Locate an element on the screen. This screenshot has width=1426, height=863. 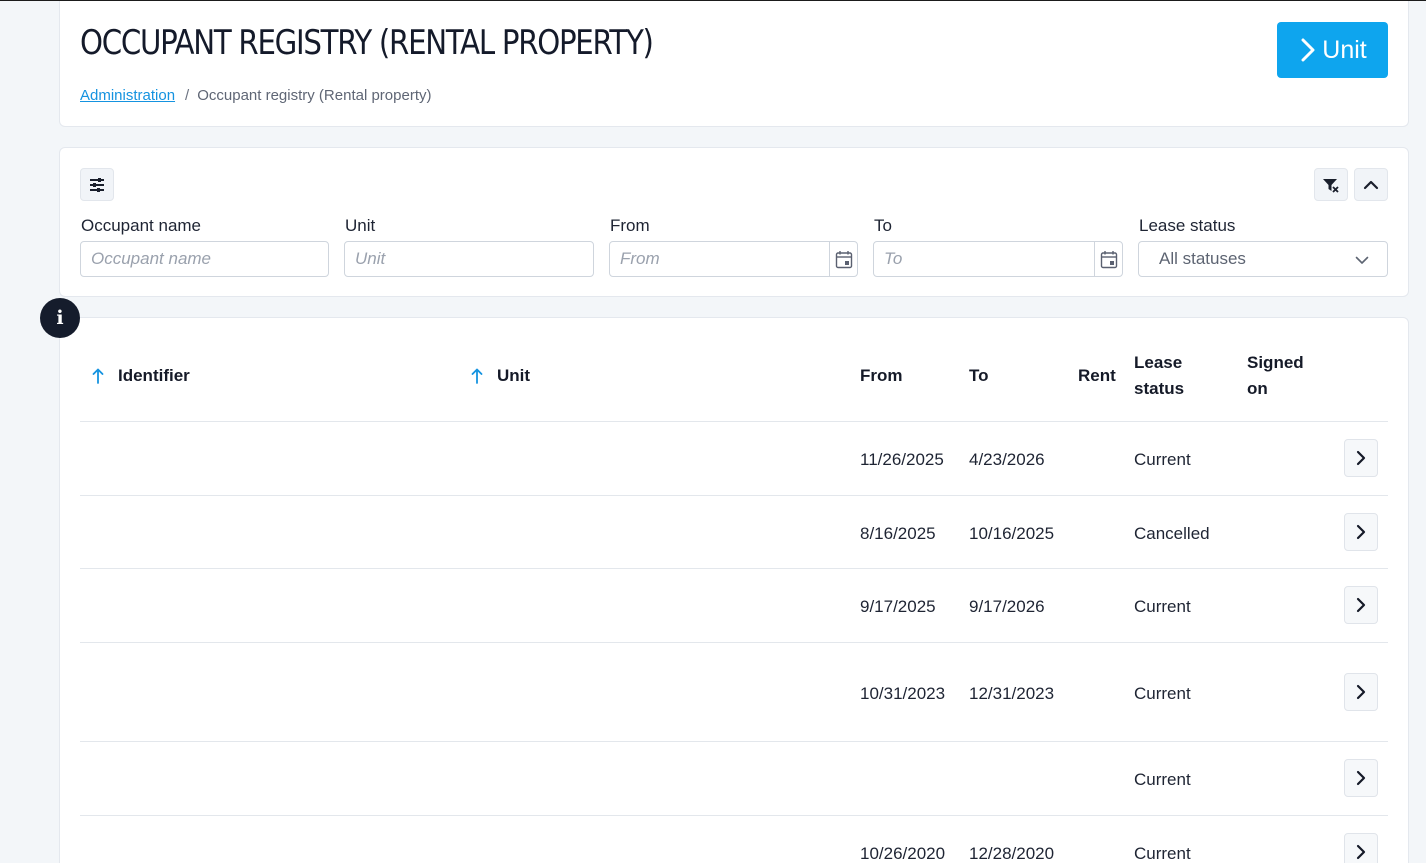
to-calendar-button is located at coordinates (1108, 259).